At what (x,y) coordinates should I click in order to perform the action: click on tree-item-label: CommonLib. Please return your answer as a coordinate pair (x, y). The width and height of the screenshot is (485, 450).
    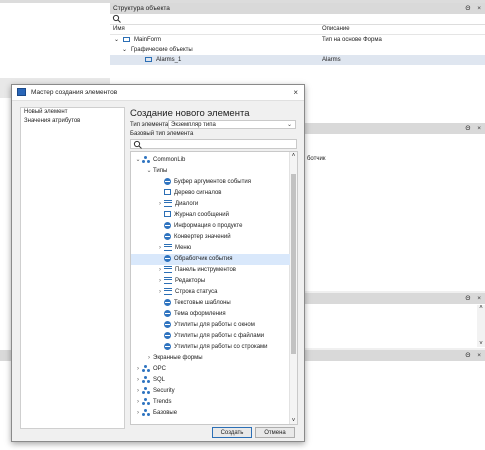
    Looking at the image, I should click on (169, 160).